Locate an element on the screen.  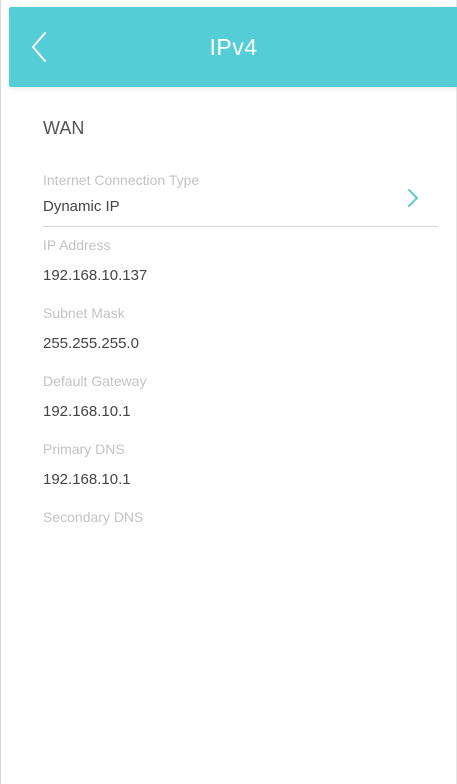
primary-dns-label: Primary DNS is located at coordinates (84, 449).